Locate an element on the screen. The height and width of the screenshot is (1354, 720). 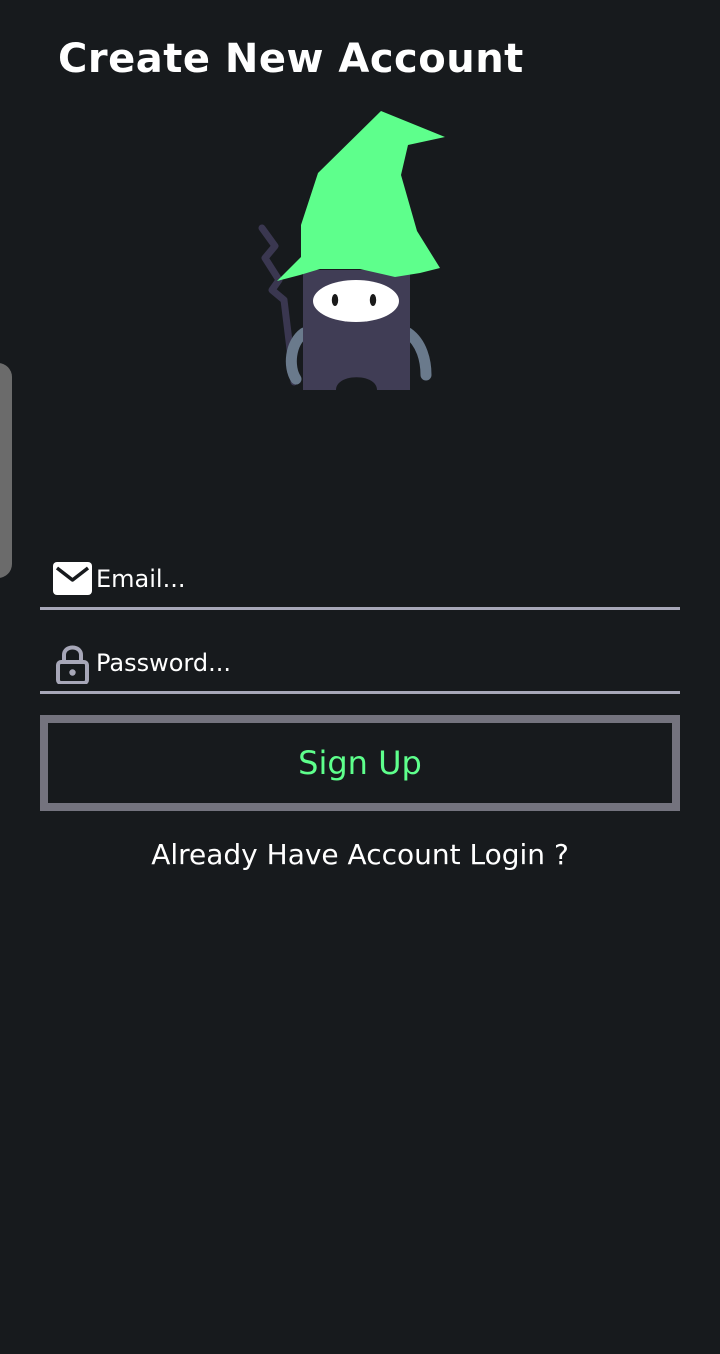
email-input is located at coordinates (380, 579).